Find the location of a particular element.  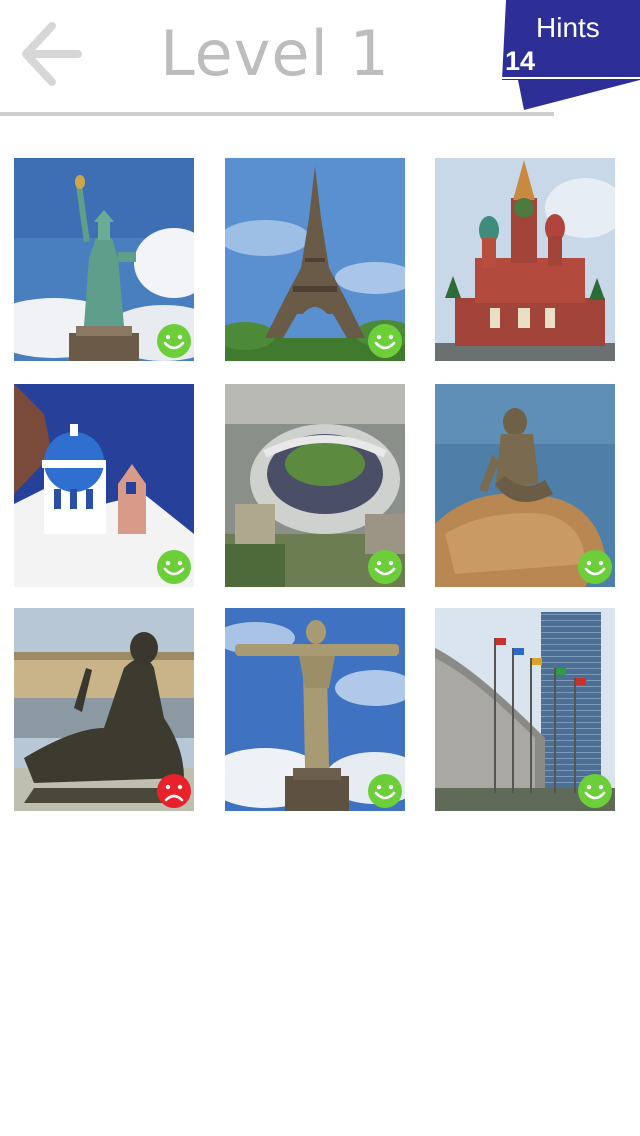

hints-label: Hints is located at coordinates (568, 27).